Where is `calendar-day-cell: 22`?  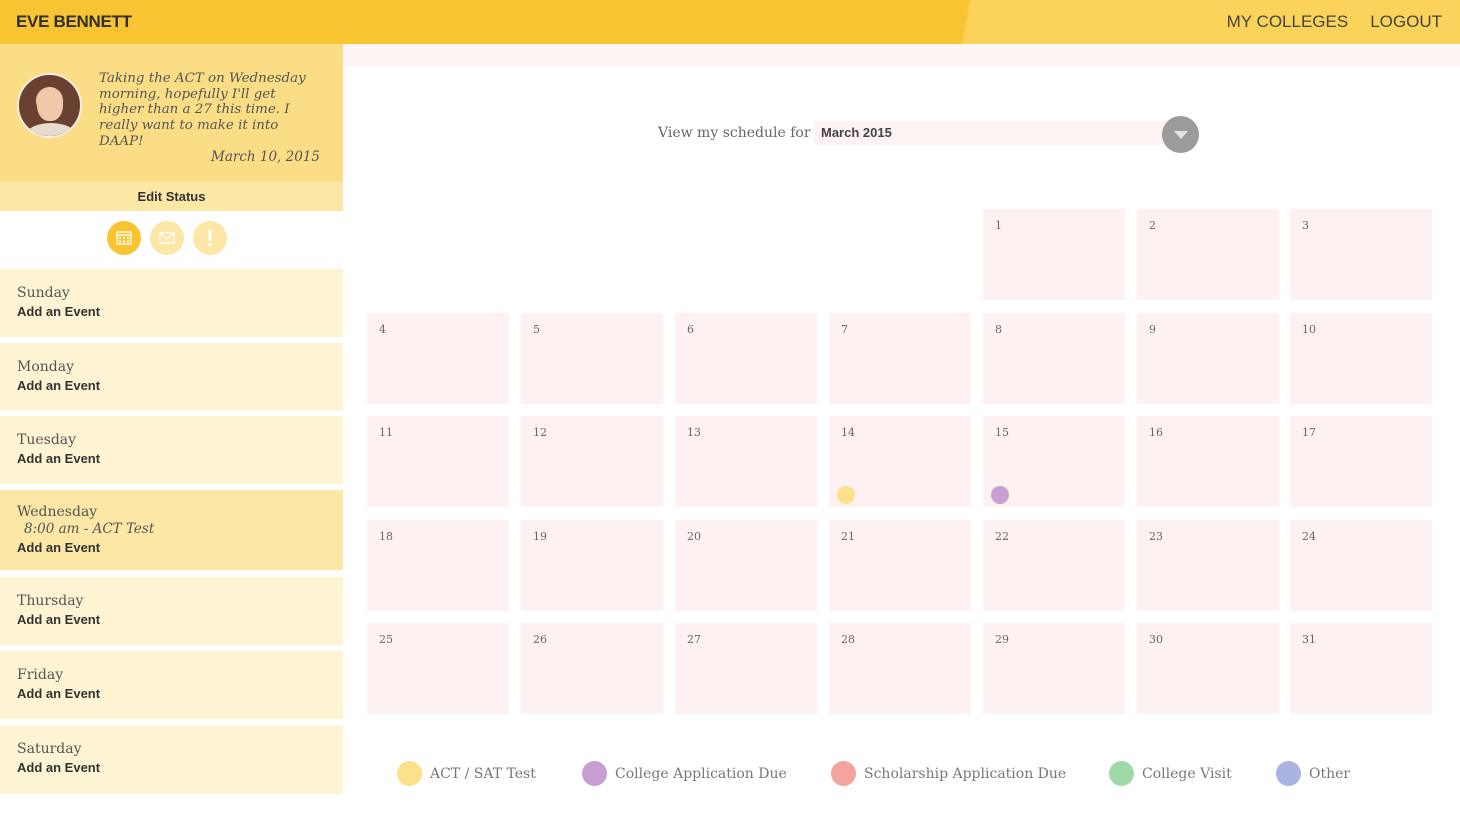 calendar-day-cell: 22 is located at coordinates (1054, 565).